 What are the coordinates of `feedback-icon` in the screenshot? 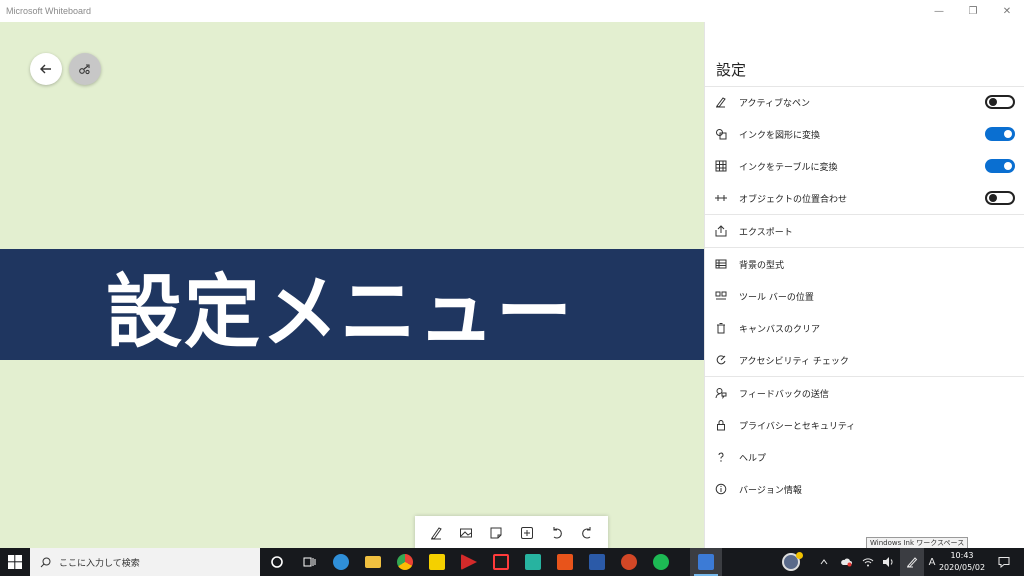 It's located at (721, 393).